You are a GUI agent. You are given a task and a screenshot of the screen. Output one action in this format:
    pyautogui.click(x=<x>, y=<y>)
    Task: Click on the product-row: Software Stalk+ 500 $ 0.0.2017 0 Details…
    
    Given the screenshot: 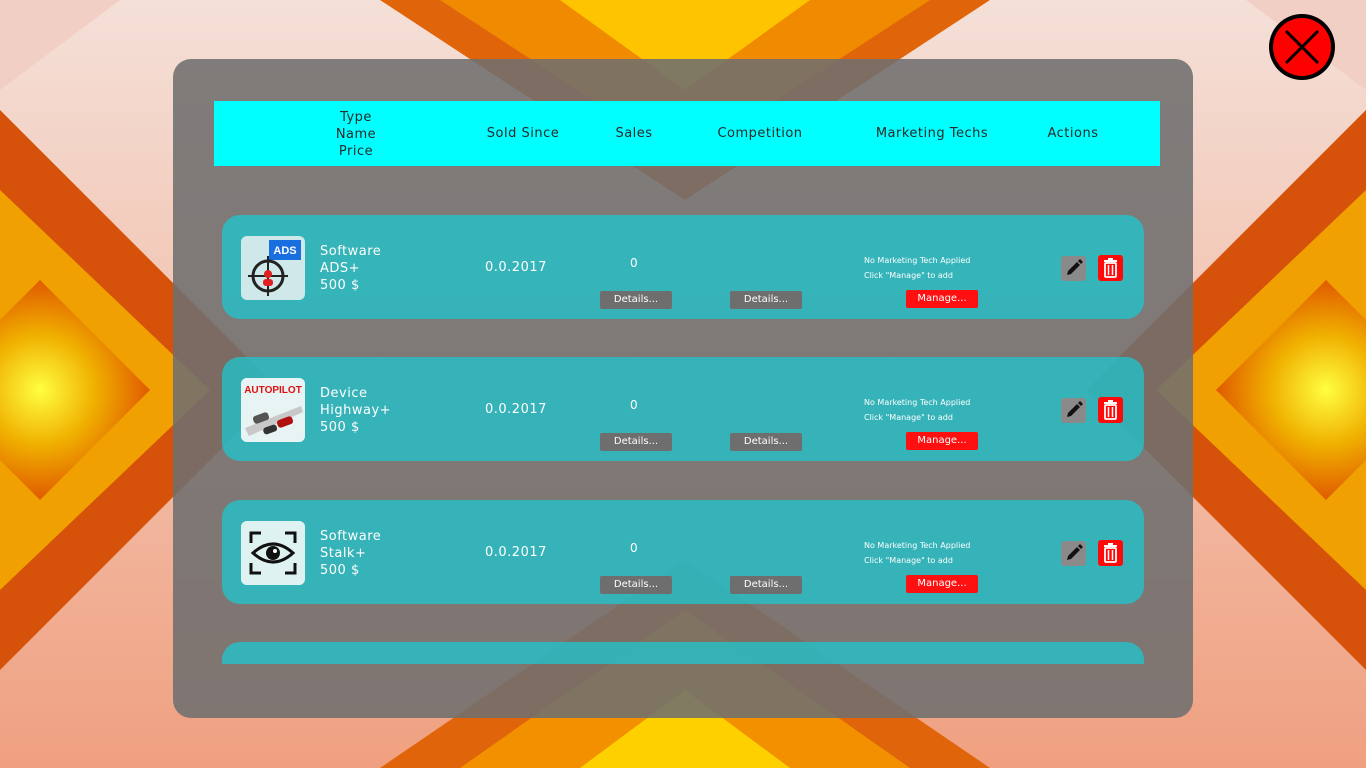 What is the action you would take?
    pyautogui.click(x=683, y=552)
    